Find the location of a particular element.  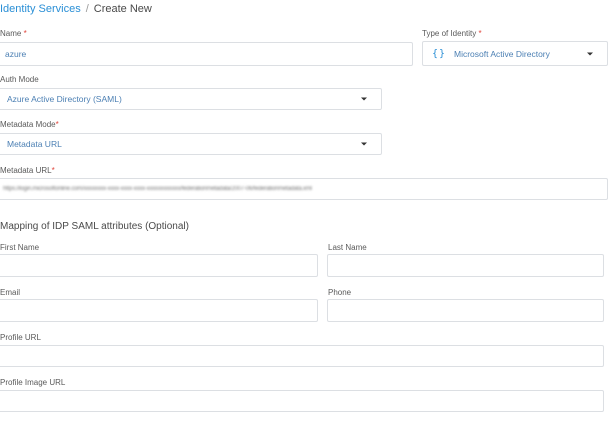

breadcrumb: Identity Services / Create New is located at coordinates (76, 9).